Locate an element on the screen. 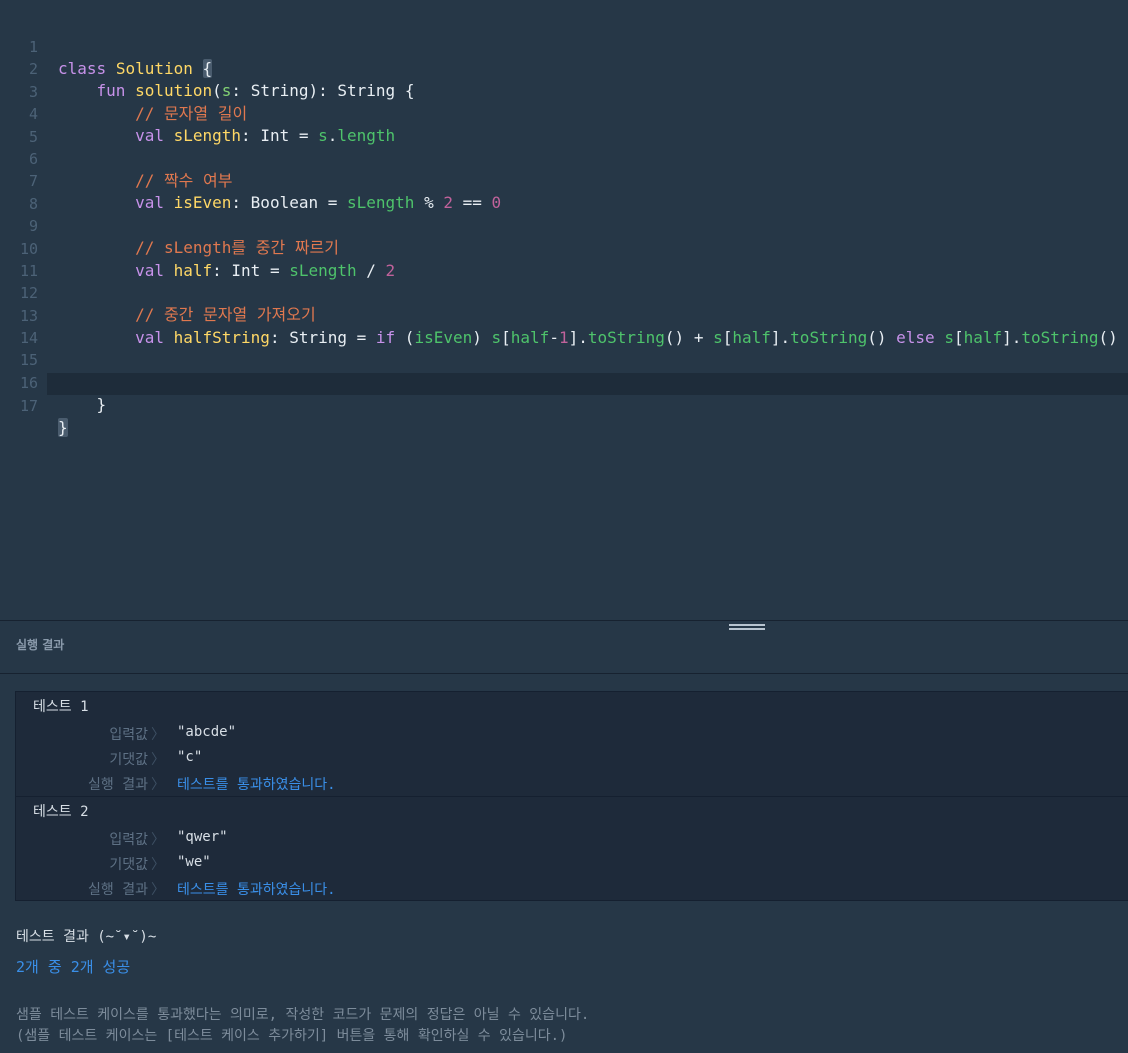 This screenshot has height=1053, width=1128. code-line: 5 is located at coordinates (564, 125).